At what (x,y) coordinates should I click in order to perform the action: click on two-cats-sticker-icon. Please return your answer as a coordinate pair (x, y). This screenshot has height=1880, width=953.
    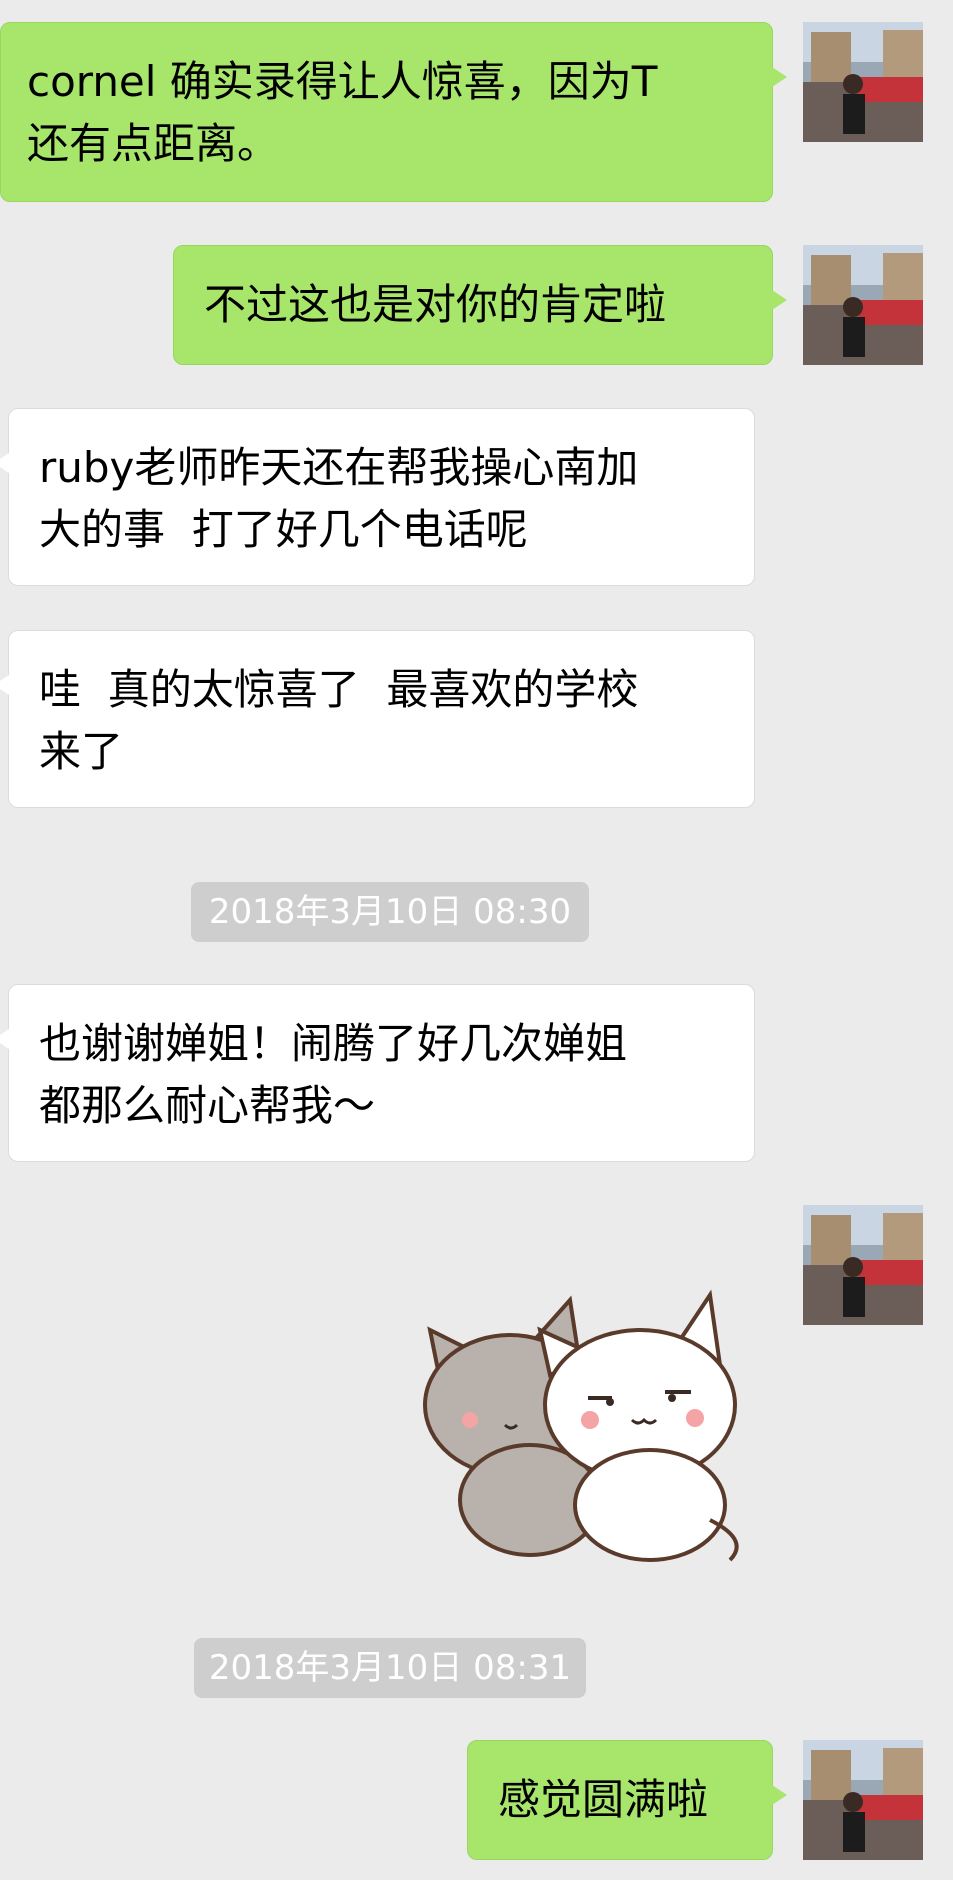
    Looking at the image, I should click on (581, 1425).